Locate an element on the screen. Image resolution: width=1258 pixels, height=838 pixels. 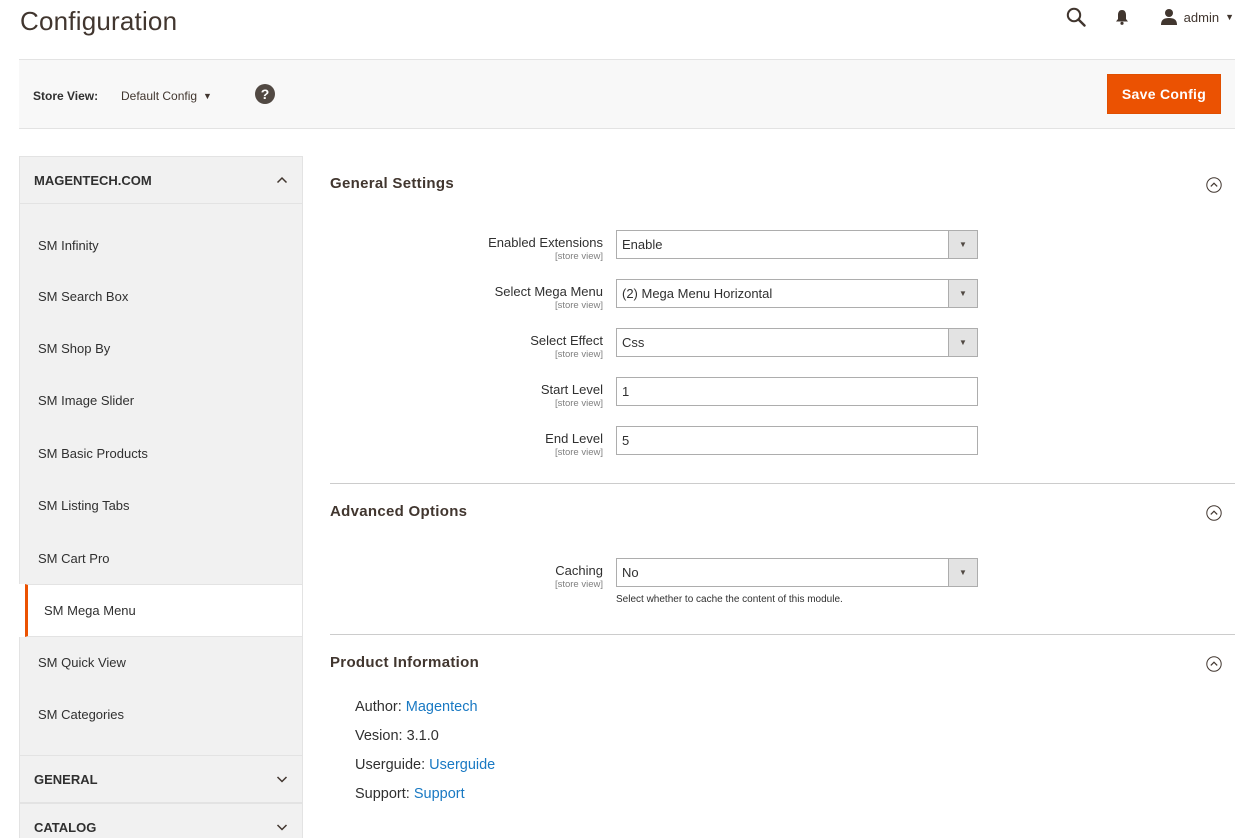
select-value: Enable is located at coordinates (642, 244).